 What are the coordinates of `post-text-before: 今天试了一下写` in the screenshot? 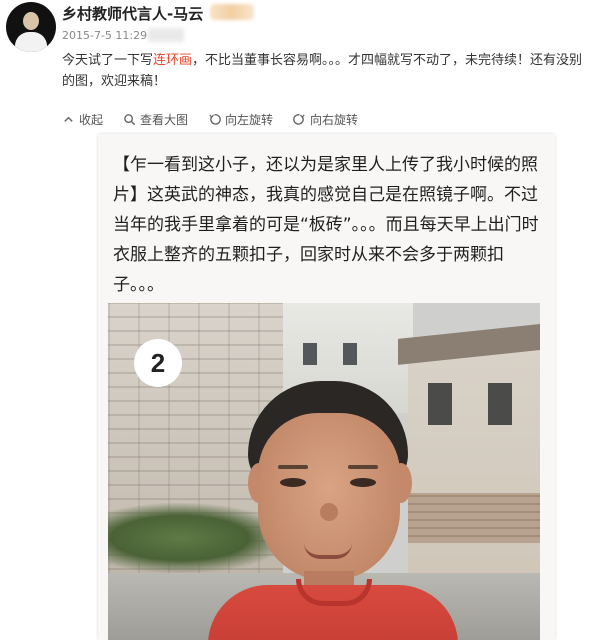 It's located at (108, 60).